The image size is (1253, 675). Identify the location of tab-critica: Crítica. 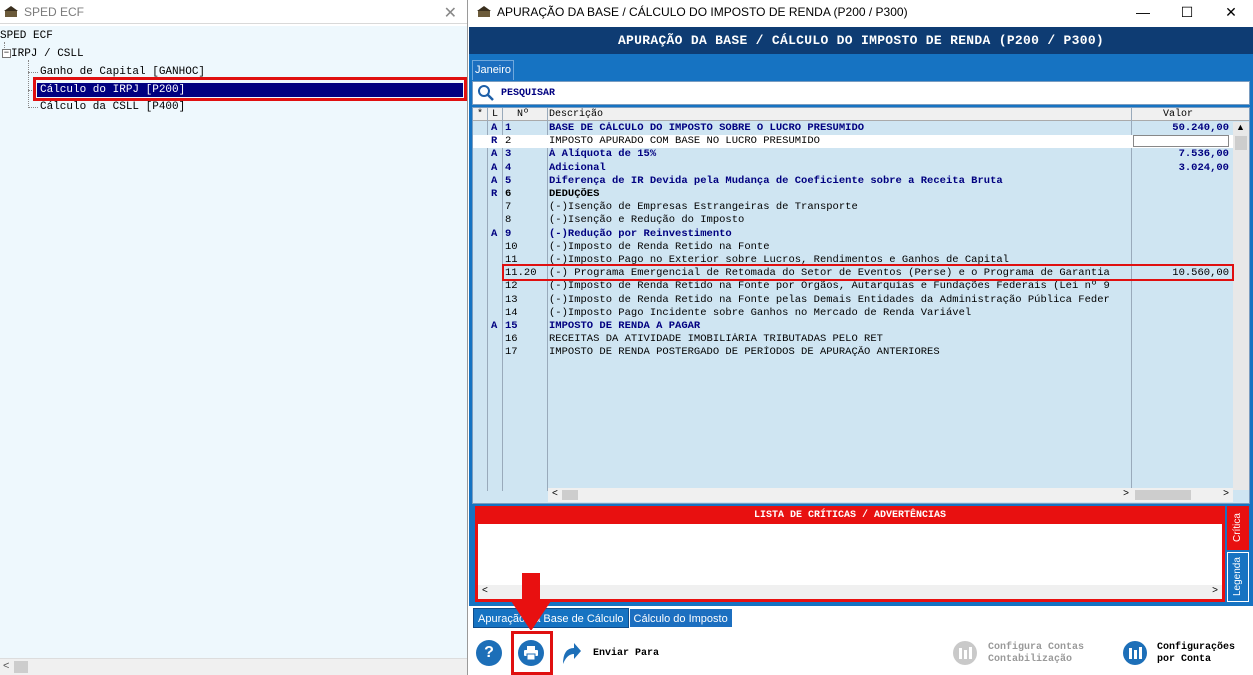
(1238, 528).